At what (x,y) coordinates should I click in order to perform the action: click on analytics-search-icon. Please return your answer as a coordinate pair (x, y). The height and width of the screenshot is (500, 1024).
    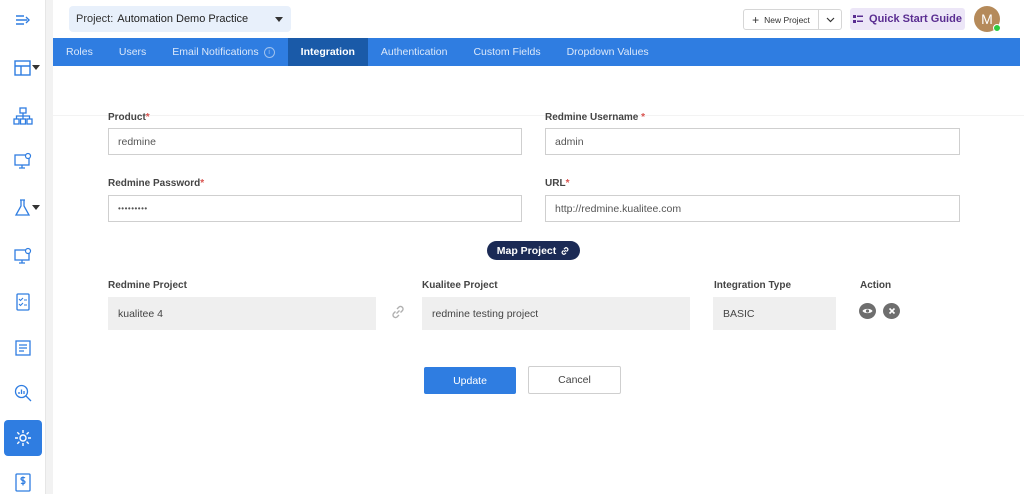
    Looking at the image, I should click on (23, 393).